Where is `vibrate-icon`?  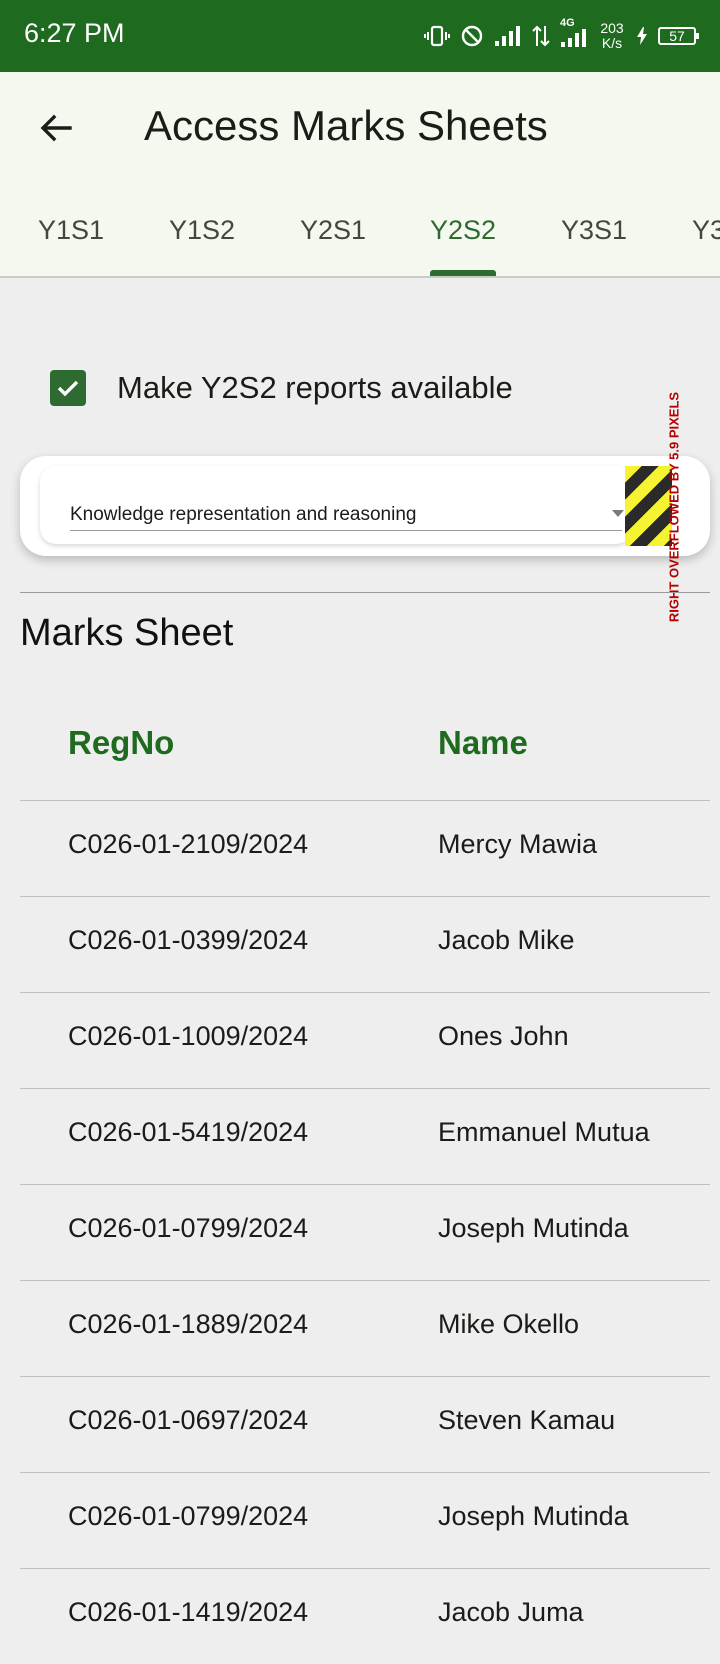
vibrate-icon is located at coordinates (437, 36).